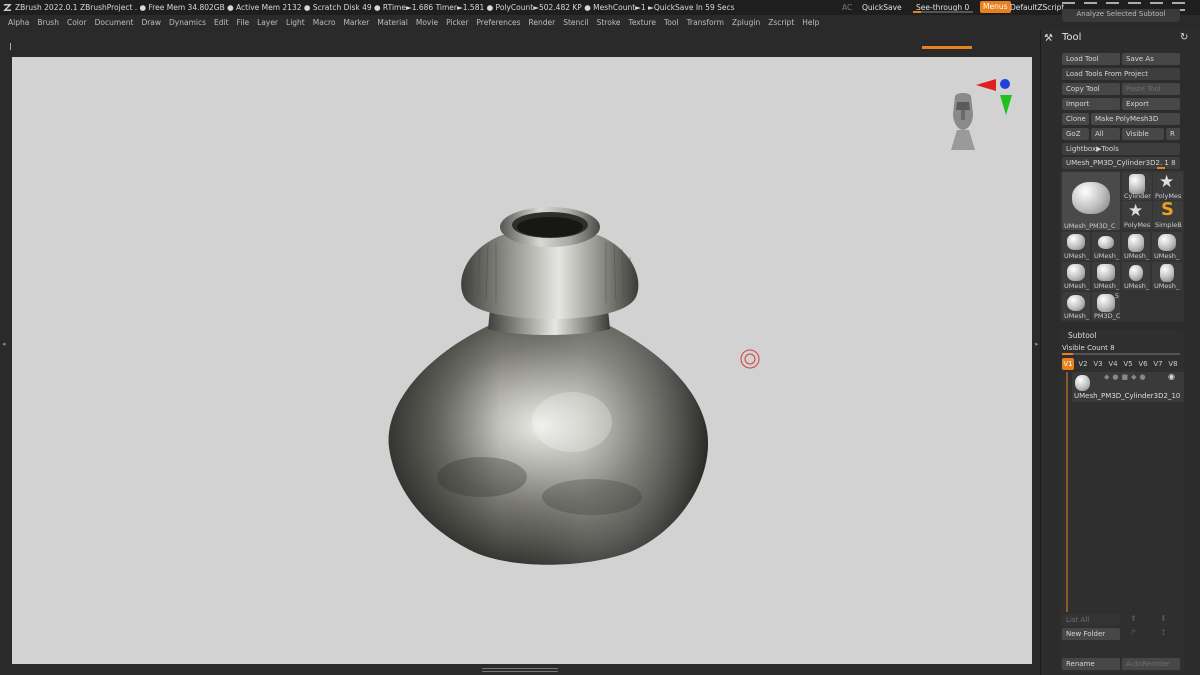  What do you see at coordinates (1133, 618) in the screenshot?
I see `move-up-icon: ⬆` at bounding box center [1133, 618].